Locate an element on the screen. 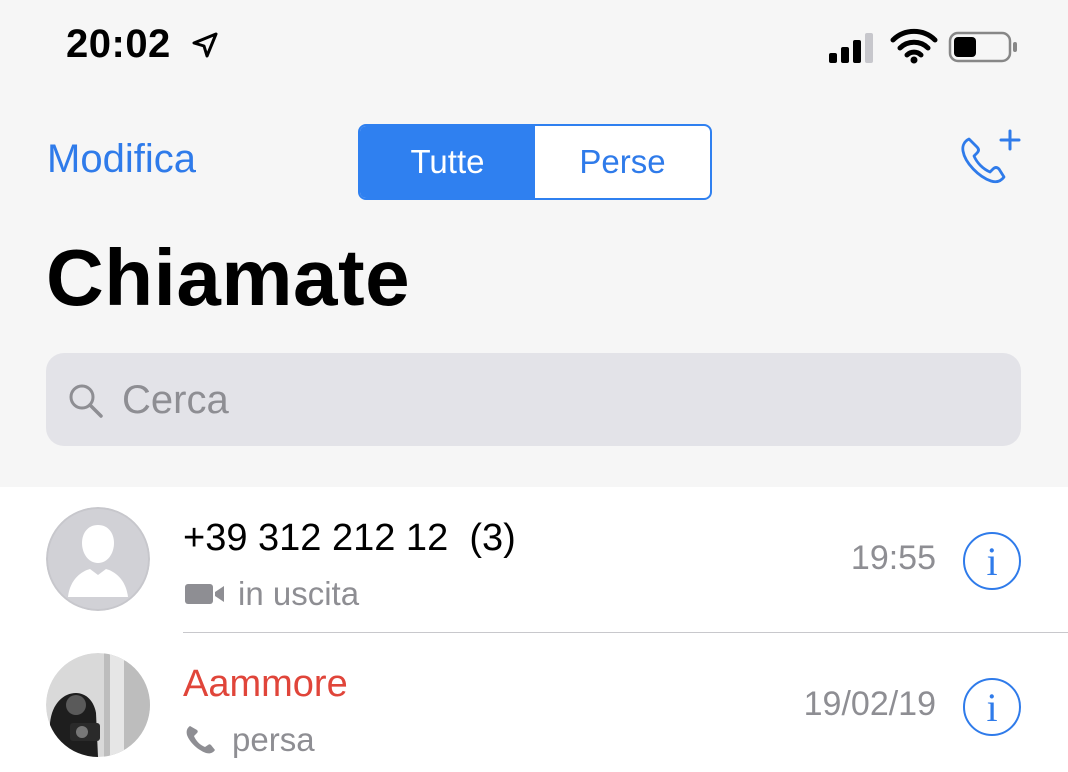 This screenshot has height=772, width=1068. call-type: persa is located at coordinates (249, 740).